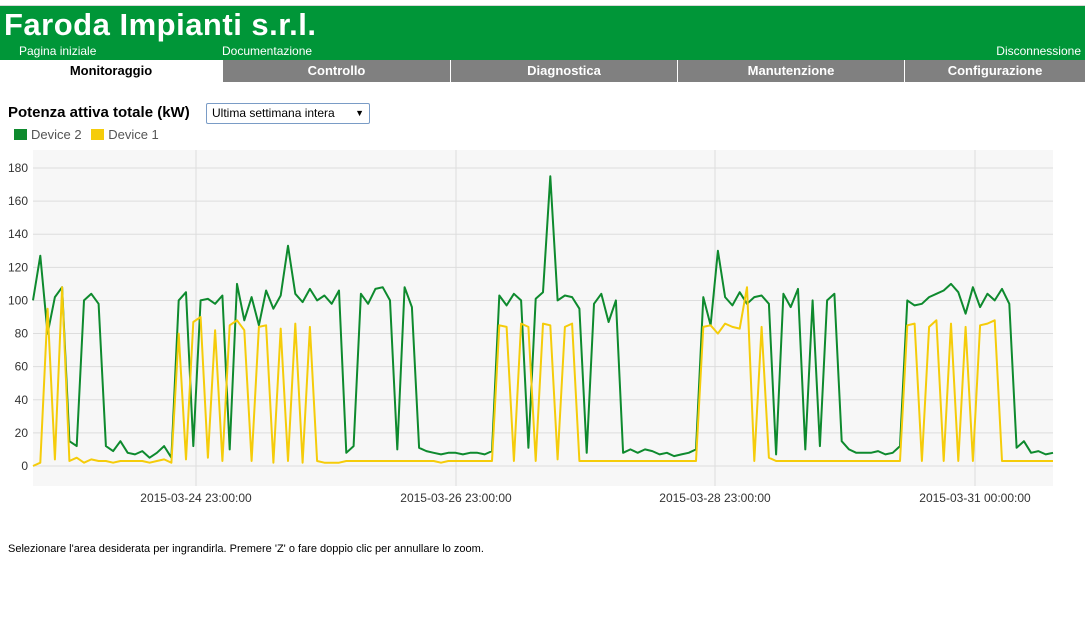 This screenshot has width=1085, height=619. I want to click on y-tick-label: 160, so click(18, 201).